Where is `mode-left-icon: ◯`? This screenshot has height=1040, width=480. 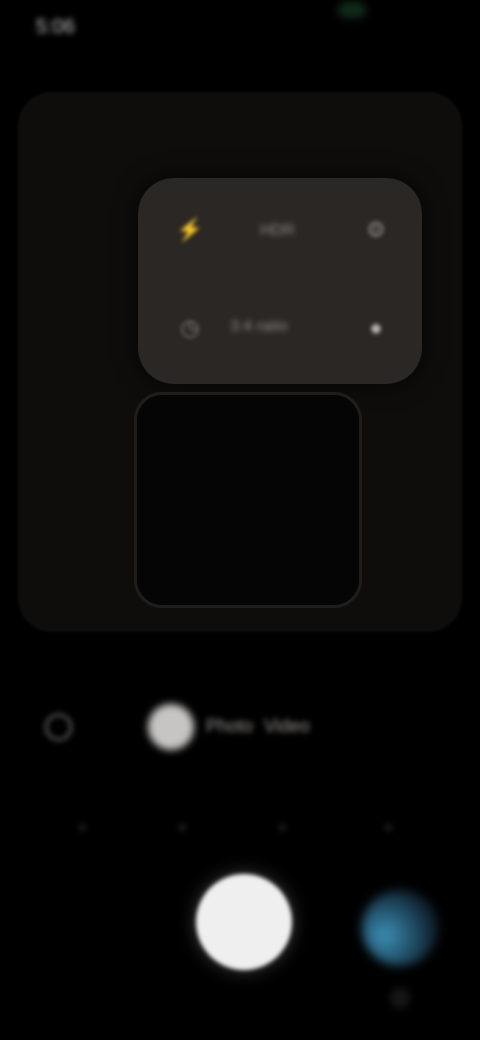
mode-left-icon: ◯ is located at coordinates (58, 725).